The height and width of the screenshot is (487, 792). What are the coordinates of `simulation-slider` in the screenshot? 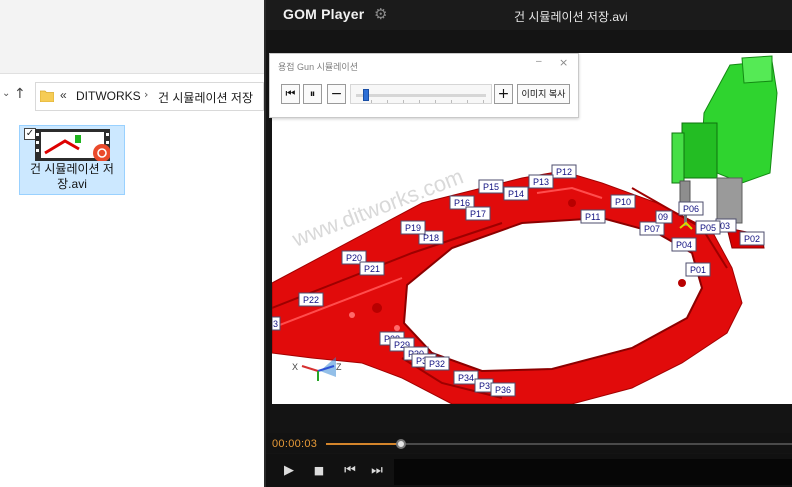 It's located at (421, 94).